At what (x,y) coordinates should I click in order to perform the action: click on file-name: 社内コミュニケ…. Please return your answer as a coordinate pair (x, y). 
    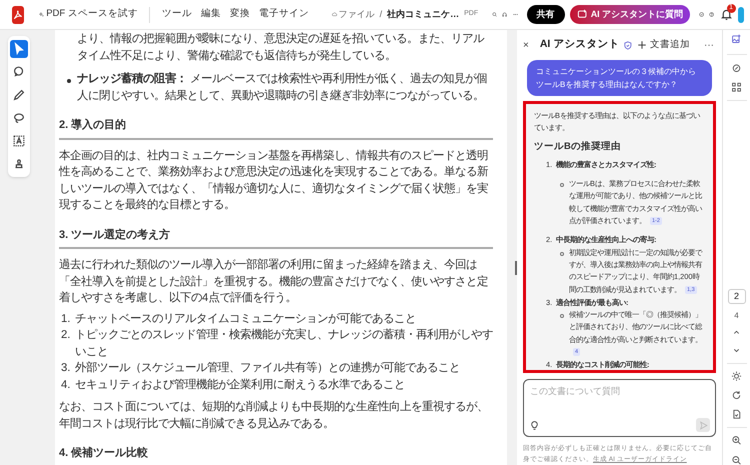
    Looking at the image, I should click on (423, 14).